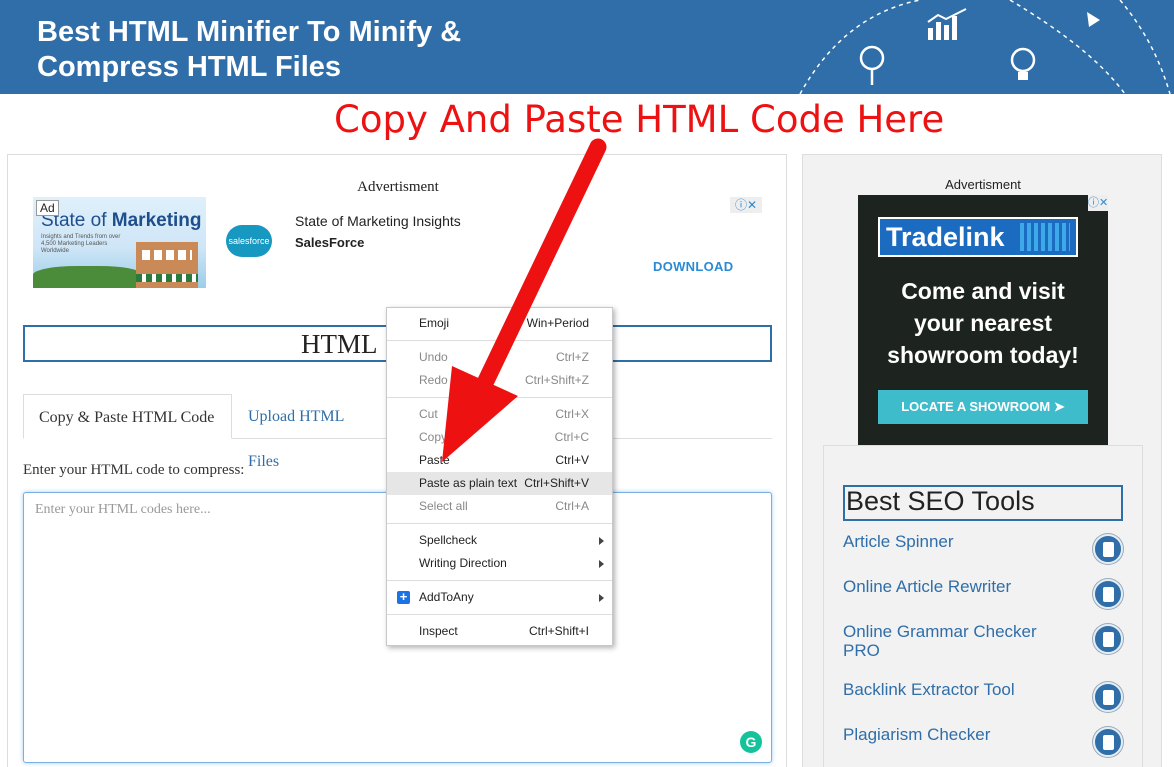 Image resolution: width=1174 pixels, height=767 pixels. Describe the element at coordinates (499, 380) in the screenshot. I see `menu-item-redo: Redo Ctrl+Shift+Z` at that location.